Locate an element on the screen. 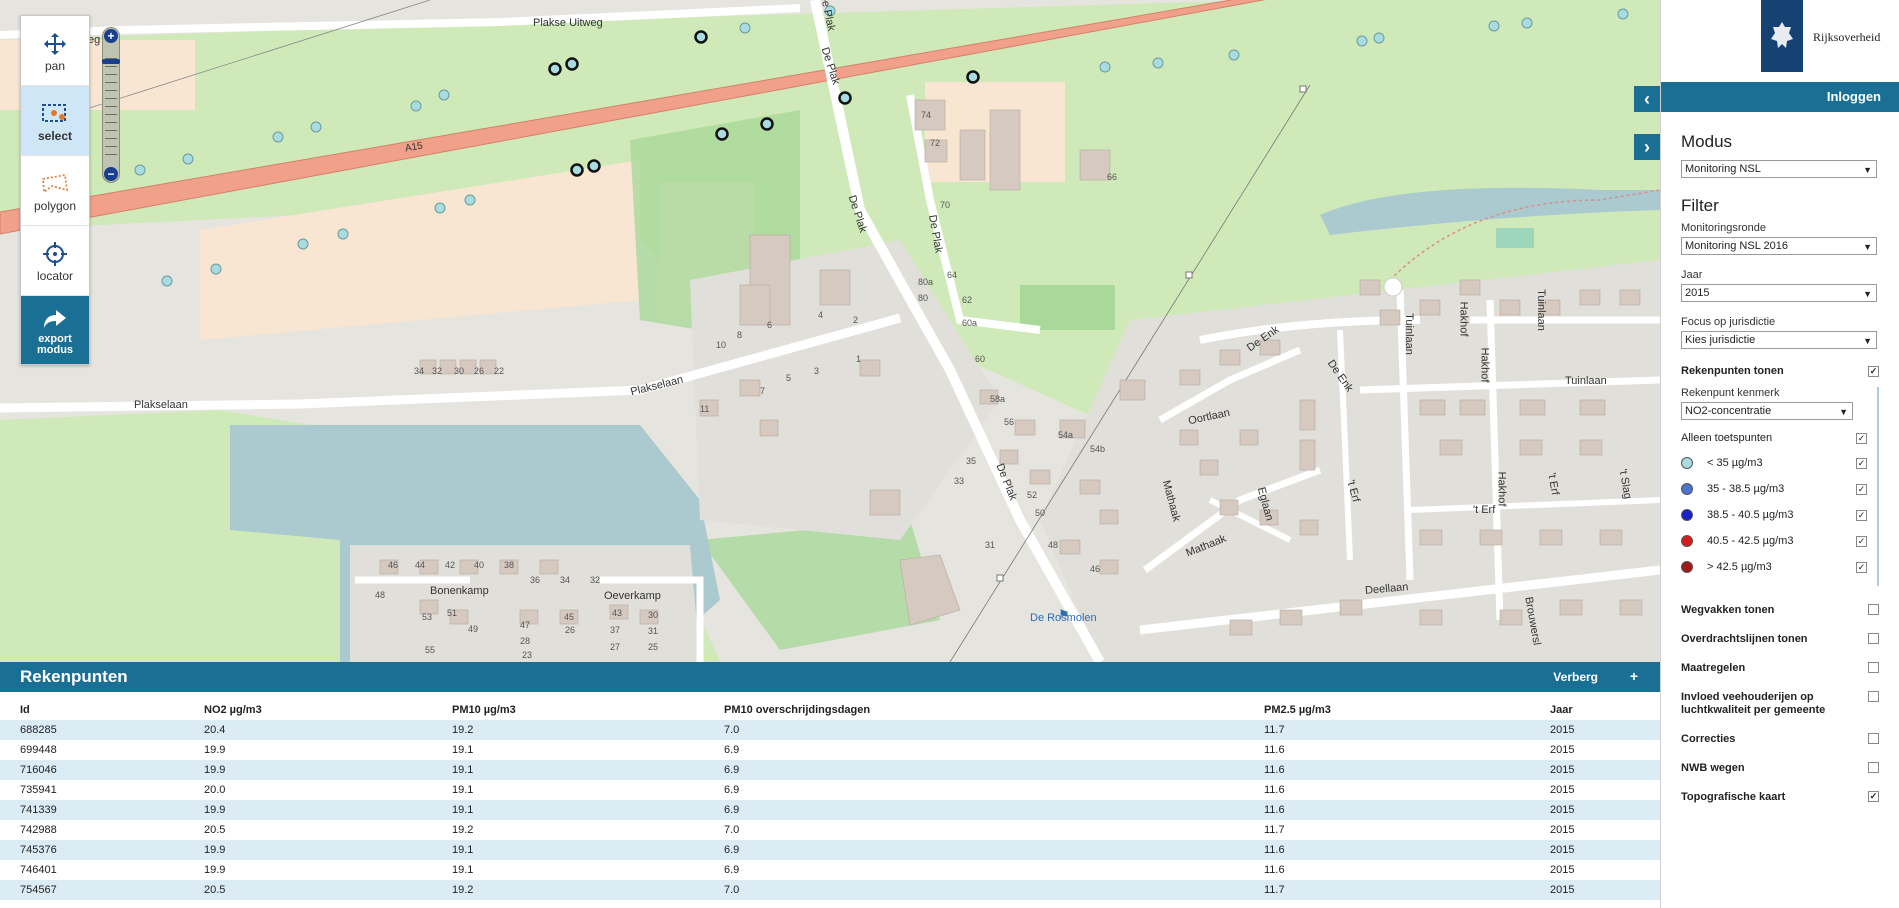 The height and width of the screenshot is (908, 1899). table-cell: 20.4 is located at coordinates (308, 730).